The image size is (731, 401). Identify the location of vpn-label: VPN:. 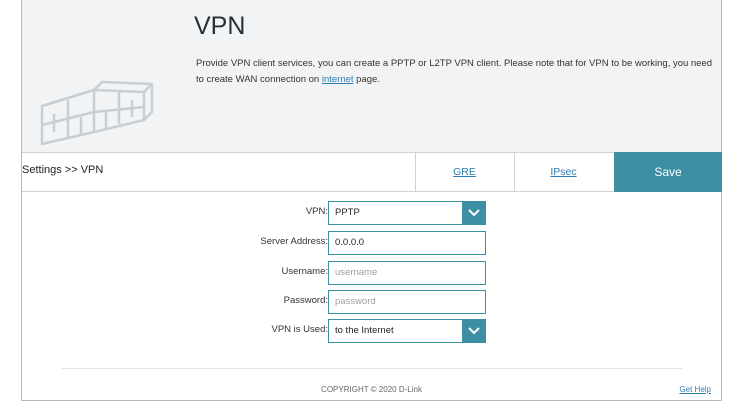
(316, 211).